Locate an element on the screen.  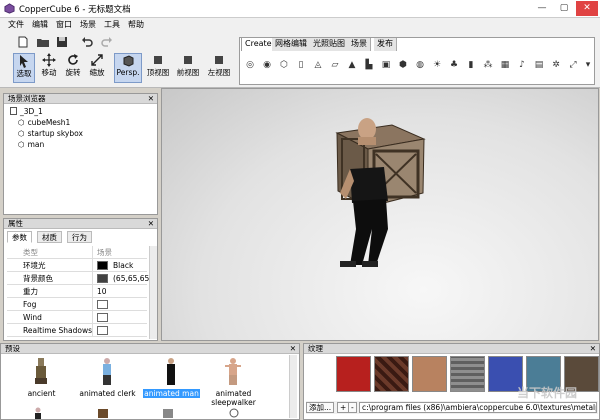
path-icon: ▦ is located at coordinates (505, 65).